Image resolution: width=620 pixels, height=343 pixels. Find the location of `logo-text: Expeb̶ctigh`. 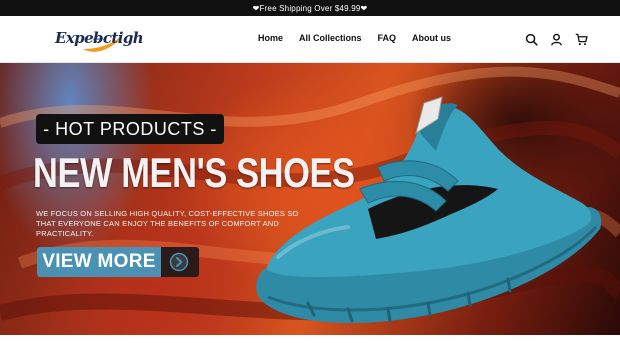

logo-text: Expeb̶ctigh is located at coordinates (99, 38).